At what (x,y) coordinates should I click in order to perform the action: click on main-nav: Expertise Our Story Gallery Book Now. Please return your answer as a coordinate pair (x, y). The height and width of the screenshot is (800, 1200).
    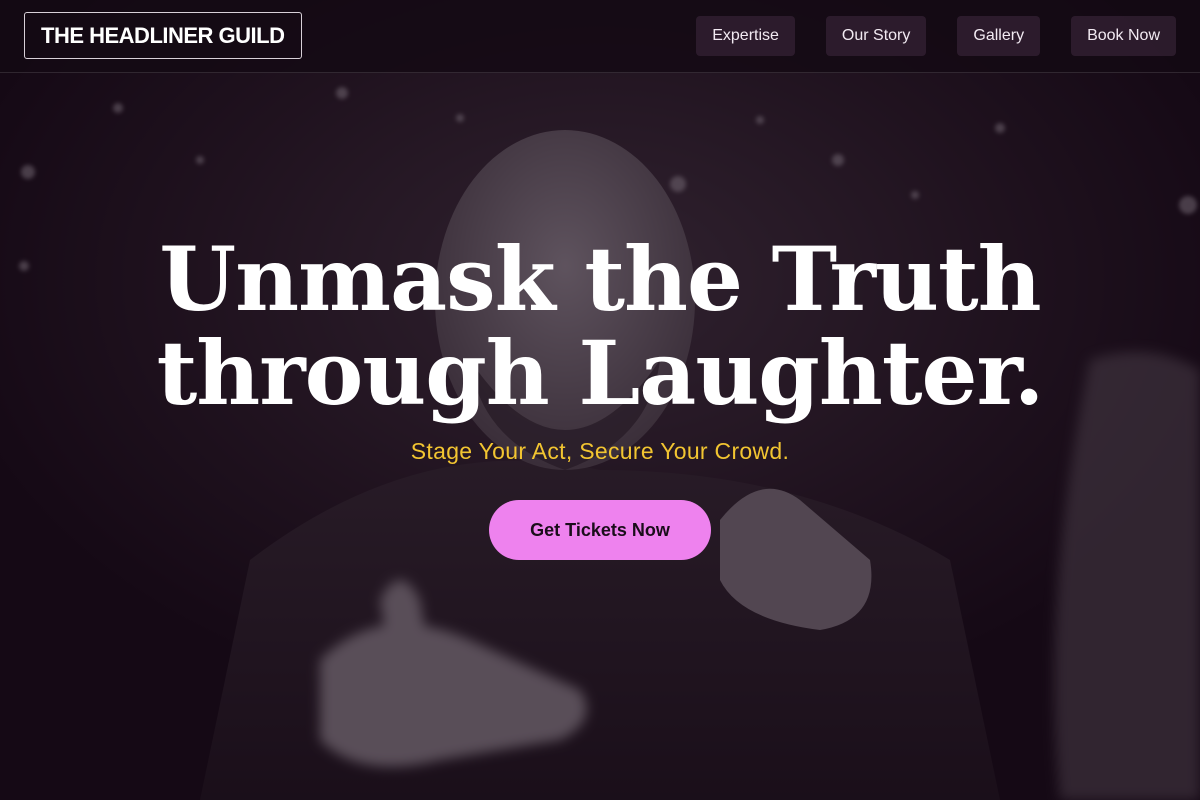
    Looking at the image, I should click on (936, 36).